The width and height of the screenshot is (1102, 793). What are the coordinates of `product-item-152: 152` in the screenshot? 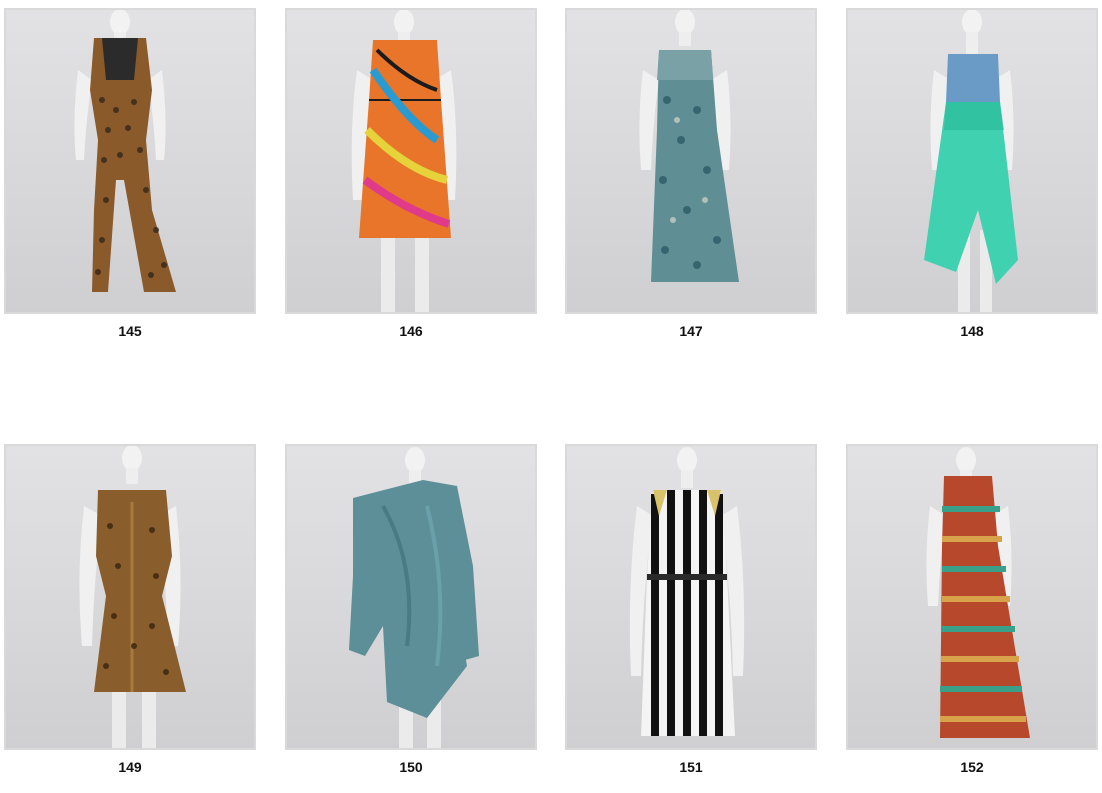 It's located at (972, 609).